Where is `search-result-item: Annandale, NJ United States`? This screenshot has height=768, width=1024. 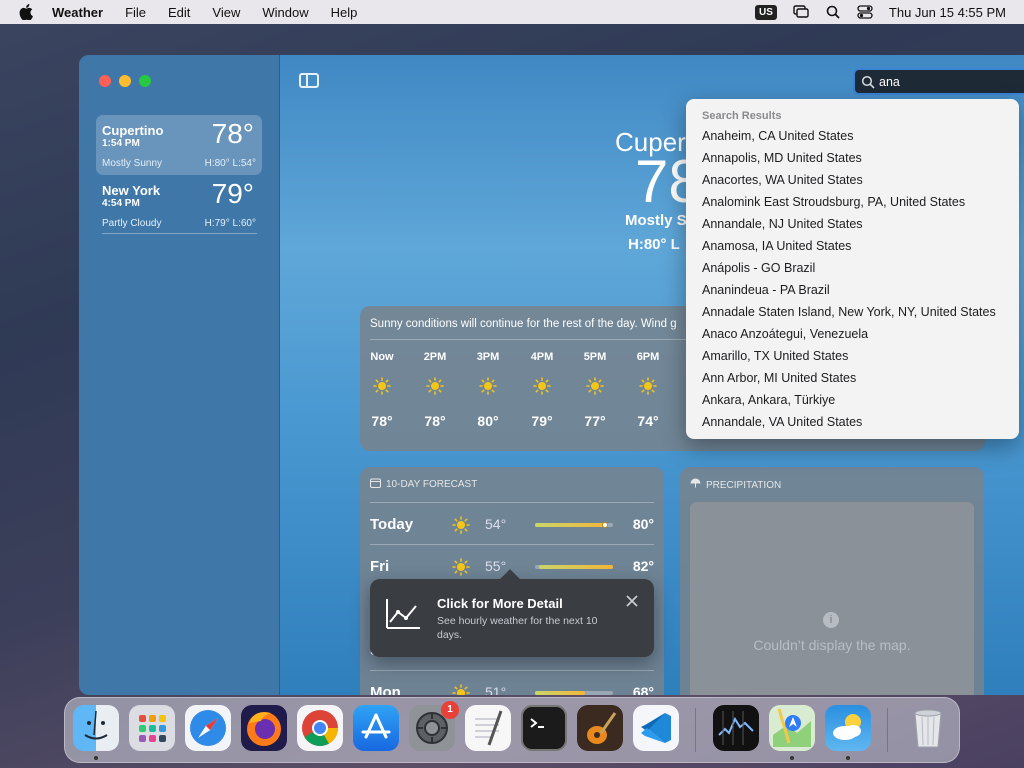 search-result-item: Annandale, NJ United States is located at coordinates (782, 224).